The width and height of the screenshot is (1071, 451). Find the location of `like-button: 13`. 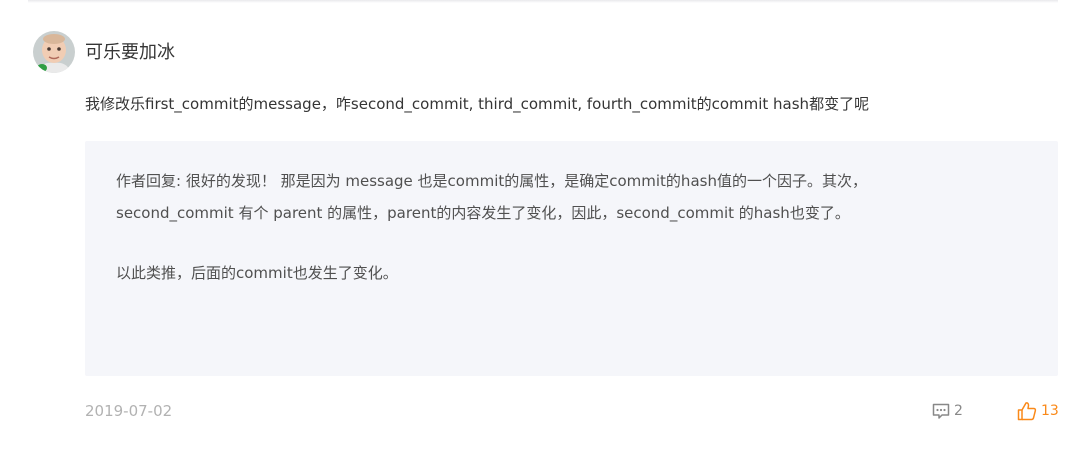

like-button: 13 is located at coordinates (1037, 411).